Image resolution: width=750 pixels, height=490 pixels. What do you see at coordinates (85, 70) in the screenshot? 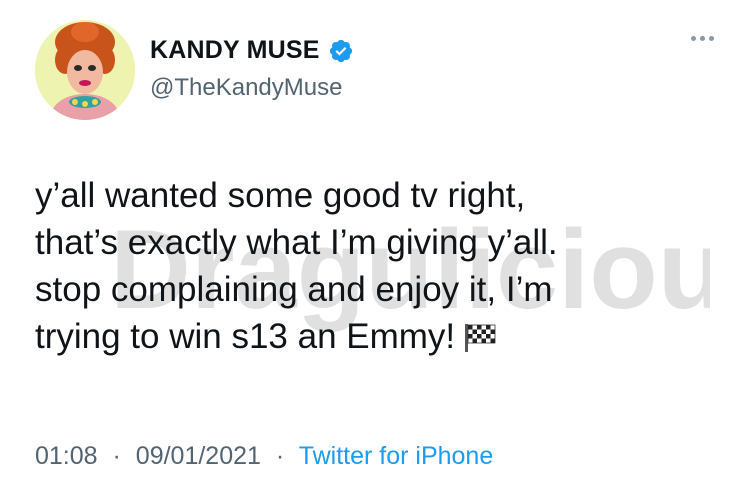
I see `avatar` at bounding box center [85, 70].